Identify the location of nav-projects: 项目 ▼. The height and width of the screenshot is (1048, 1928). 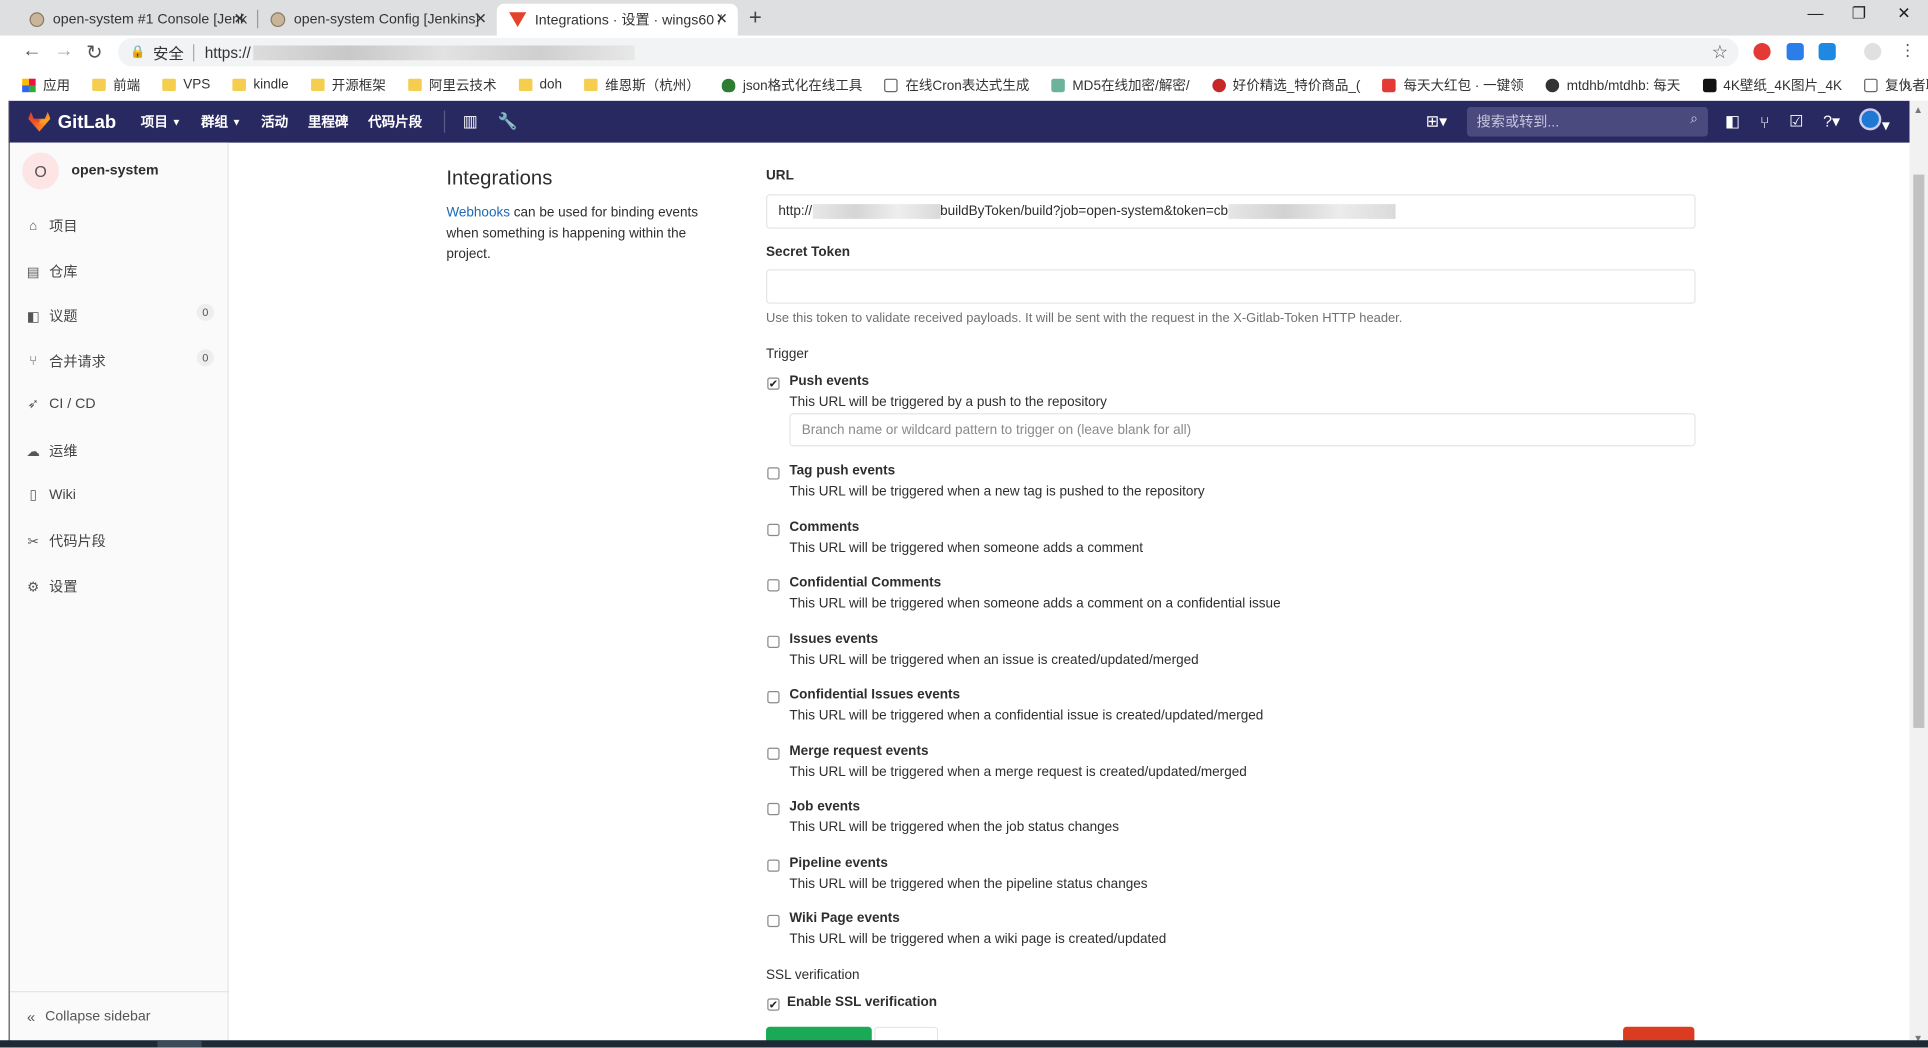
(161, 122).